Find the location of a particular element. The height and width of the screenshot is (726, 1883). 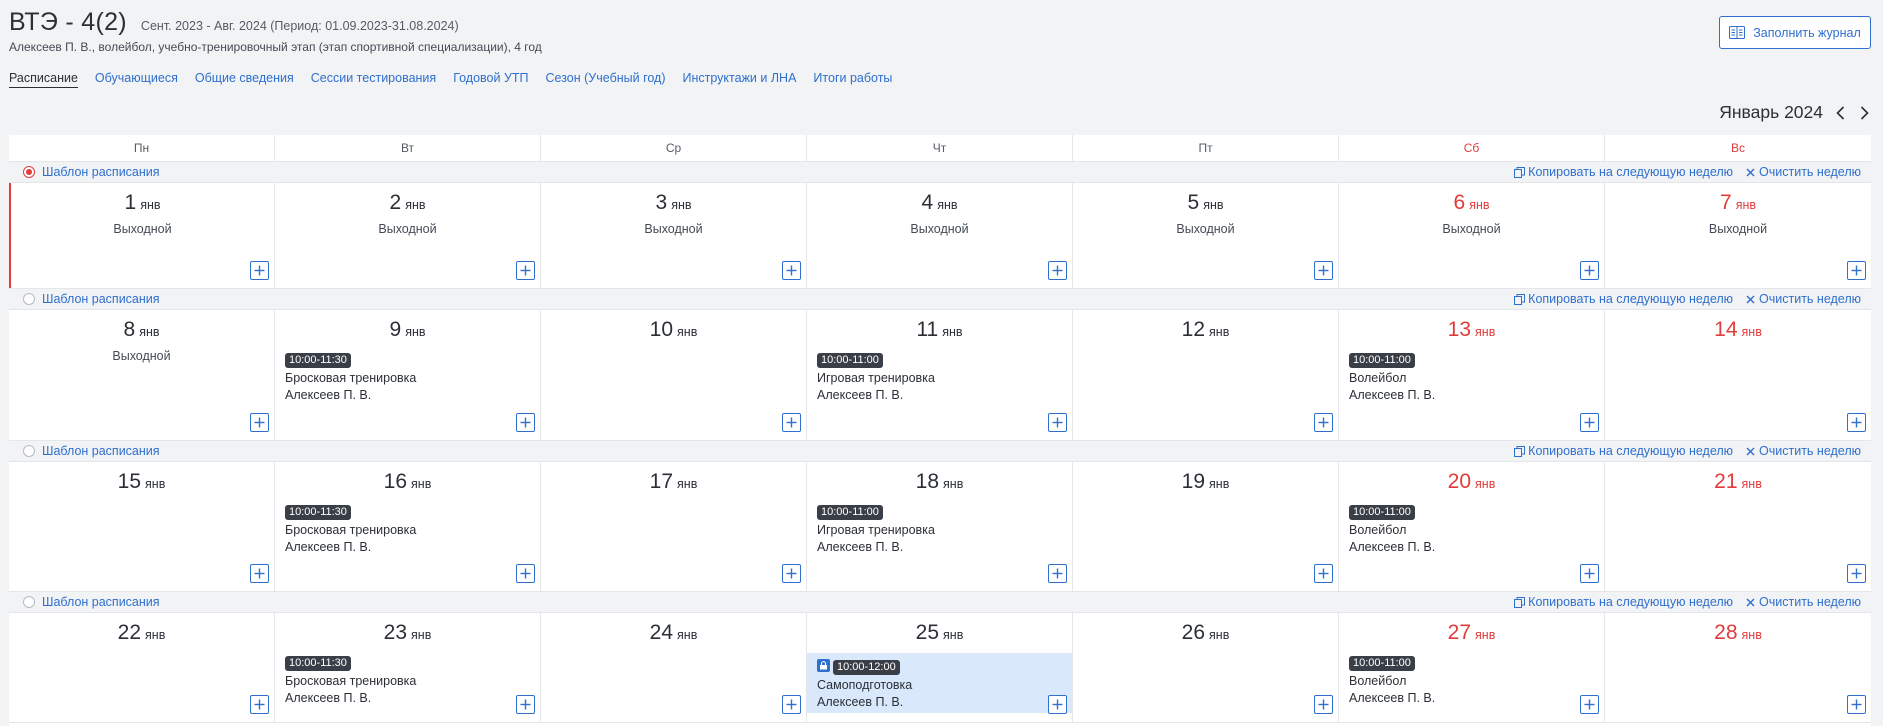

day-cell: 28 янв is located at coordinates (1738, 667).